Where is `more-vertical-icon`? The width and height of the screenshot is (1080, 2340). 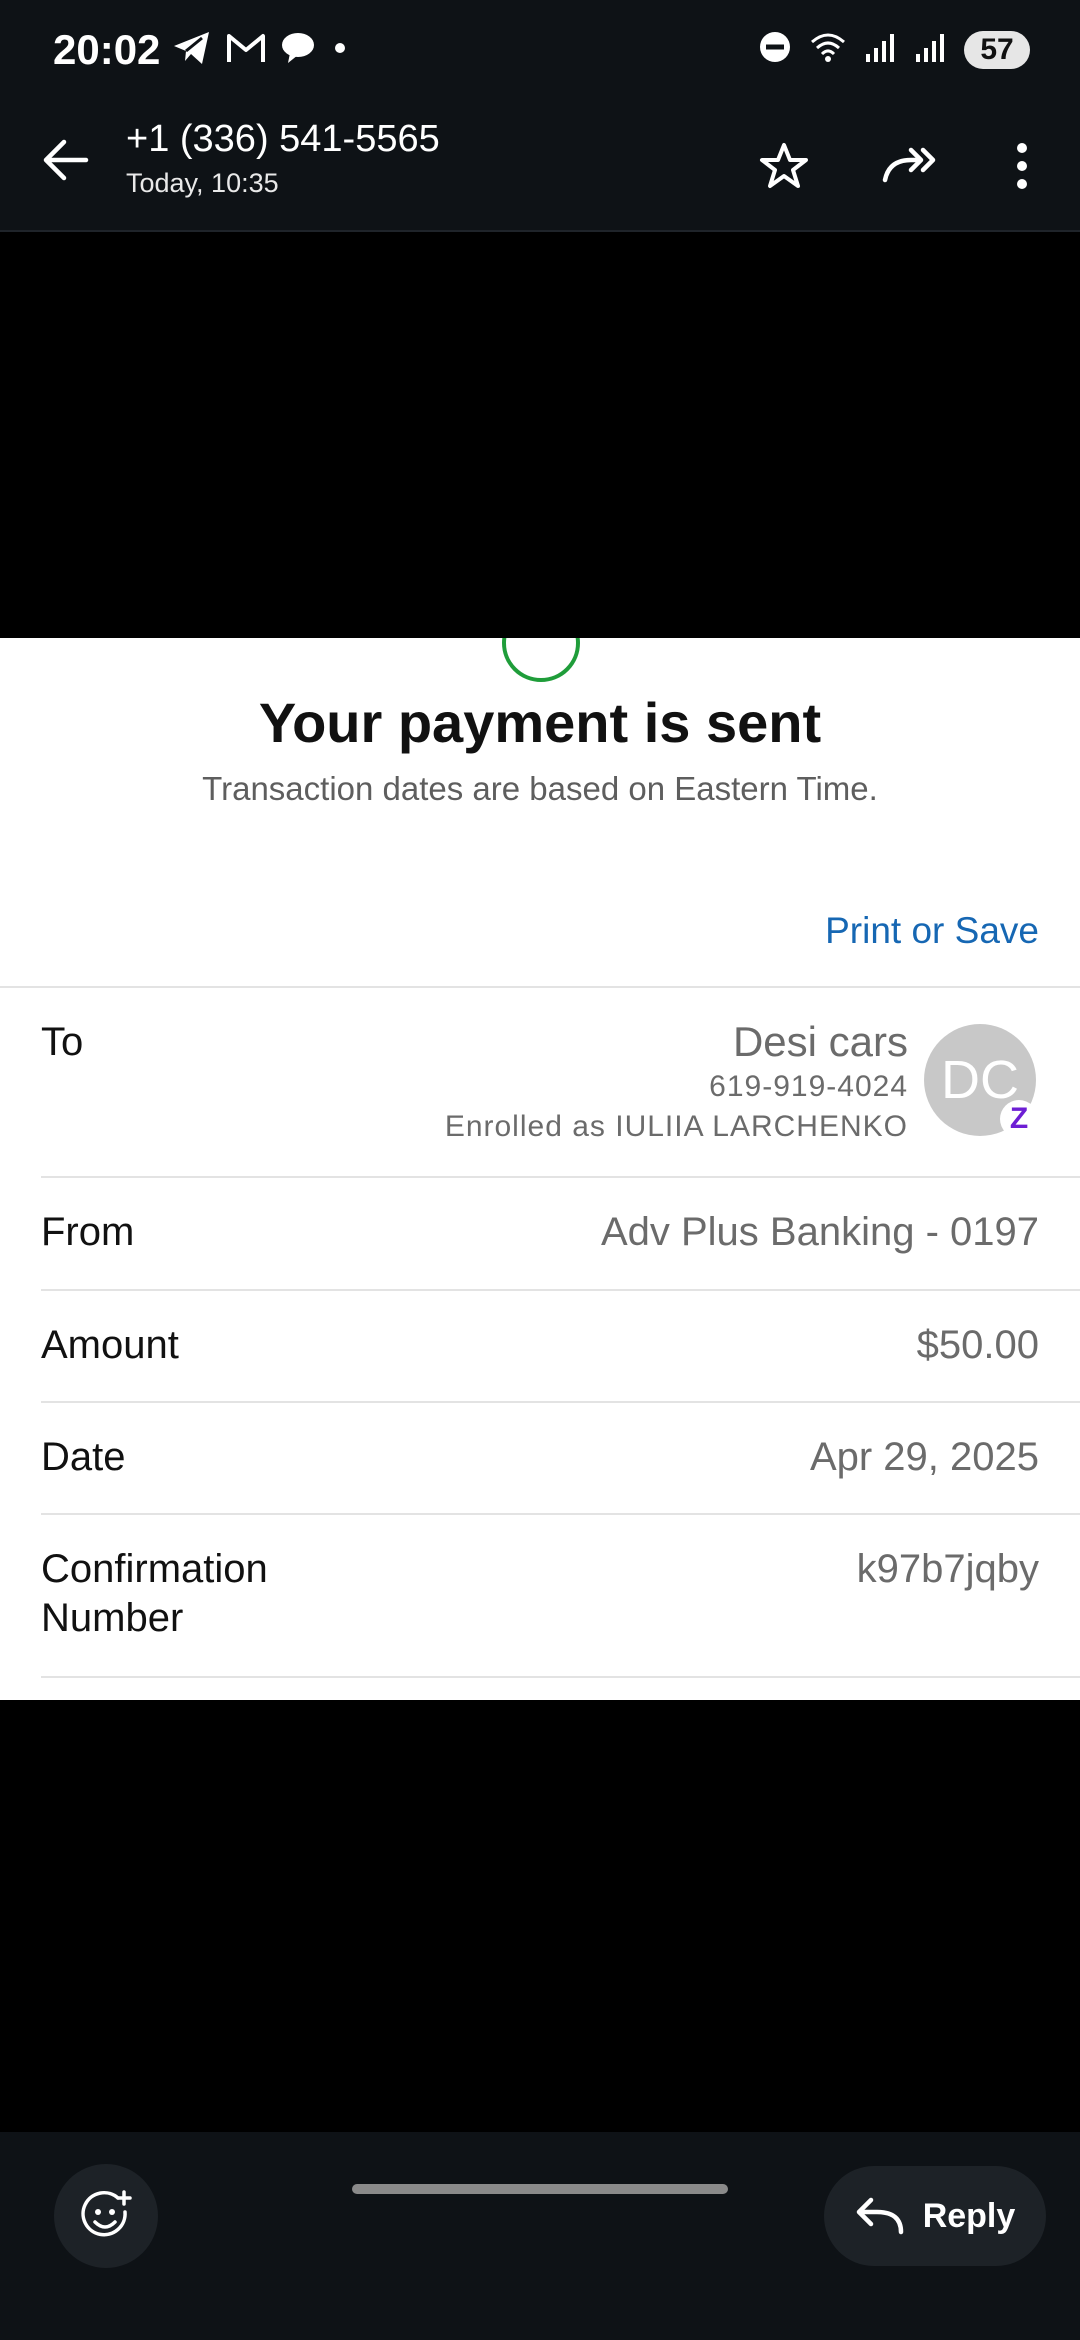 more-vertical-icon is located at coordinates (1022, 166).